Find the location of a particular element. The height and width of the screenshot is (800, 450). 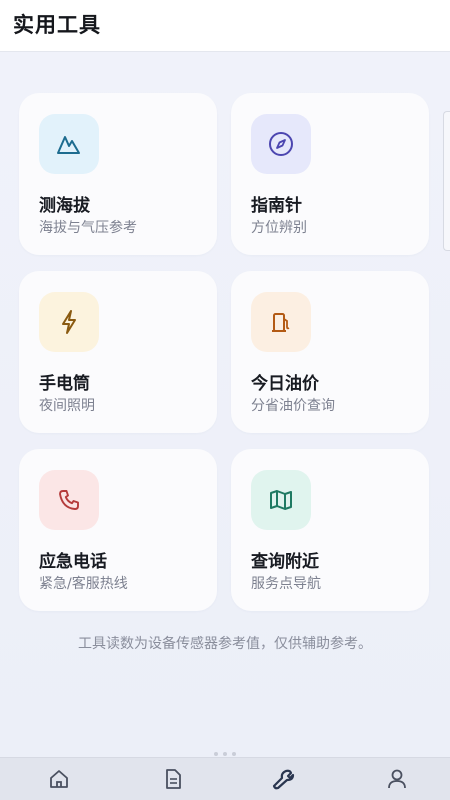

map-icon is located at coordinates (281, 500).